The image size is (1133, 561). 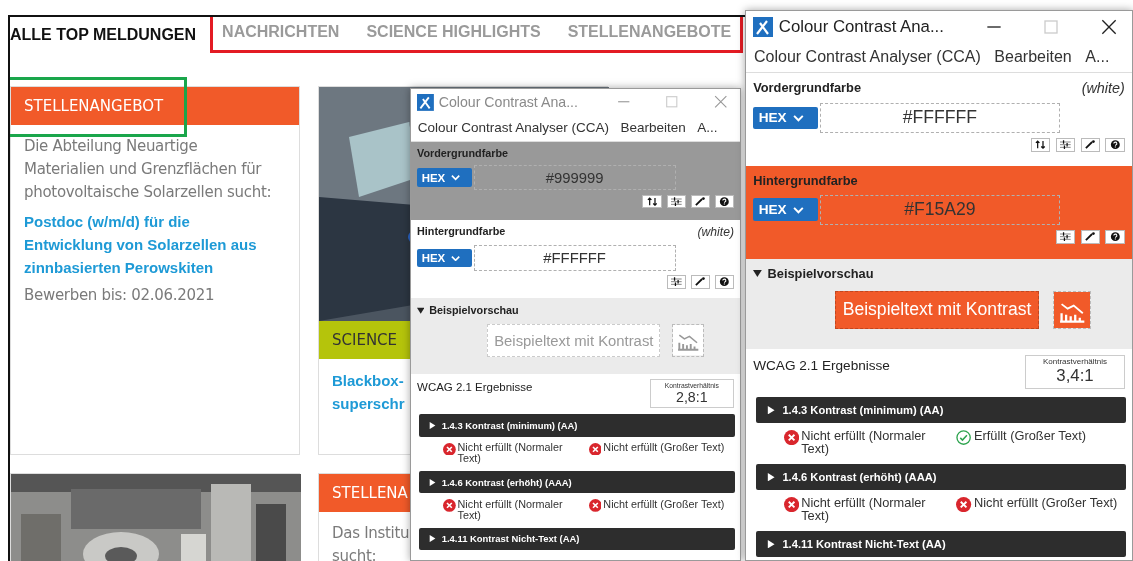 What do you see at coordinates (120, 295) in the screenshot?
I see `deadline-text: Bewerben bis: 02.06.2021` at bounding box center [120, 295].